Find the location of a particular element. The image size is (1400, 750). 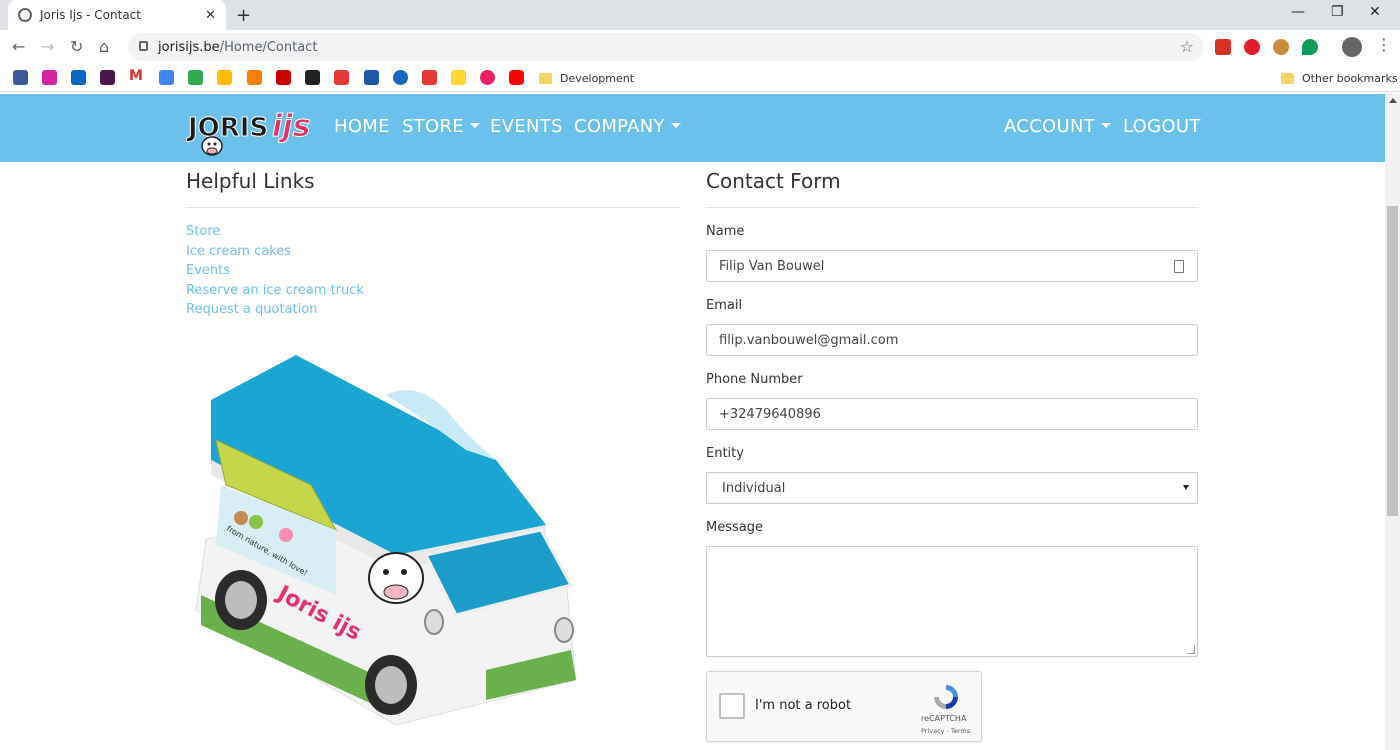

joris-ijs-logo: JORIS ijs is located at coordinates (249, 130).